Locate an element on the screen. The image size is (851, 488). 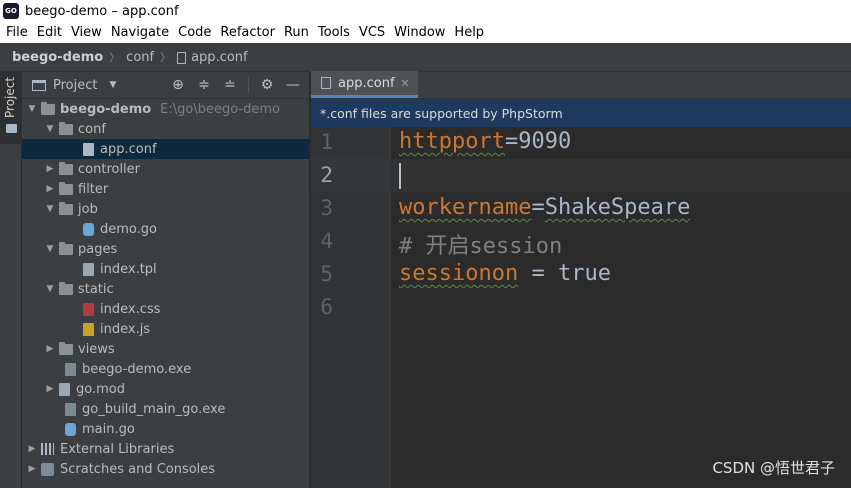
code-line: workername=ShakeSpeare is located at coordinates (544, 207).